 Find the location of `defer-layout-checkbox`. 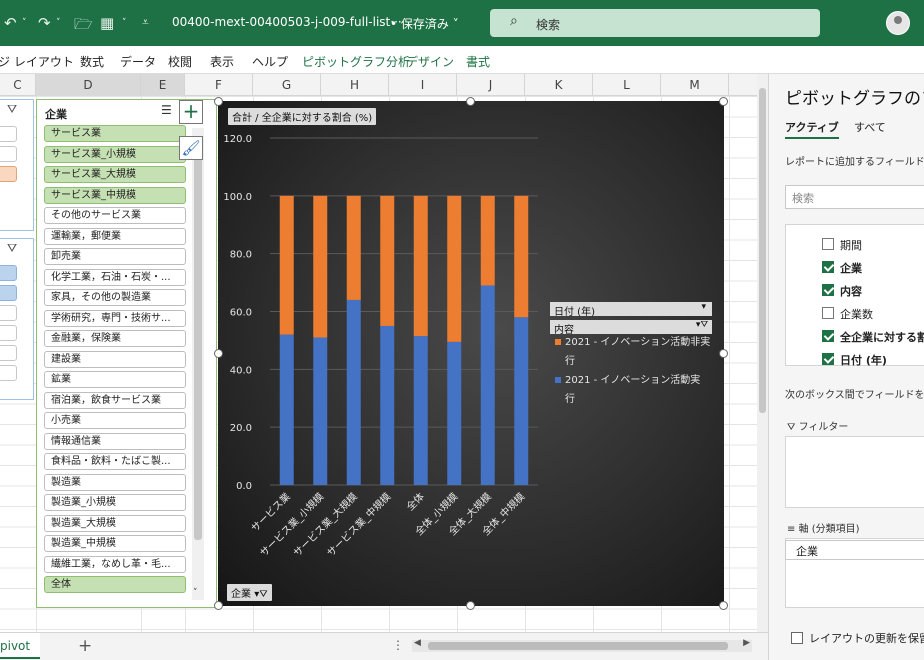

defer-layout-checkbox is located at coordinates (797, 638).